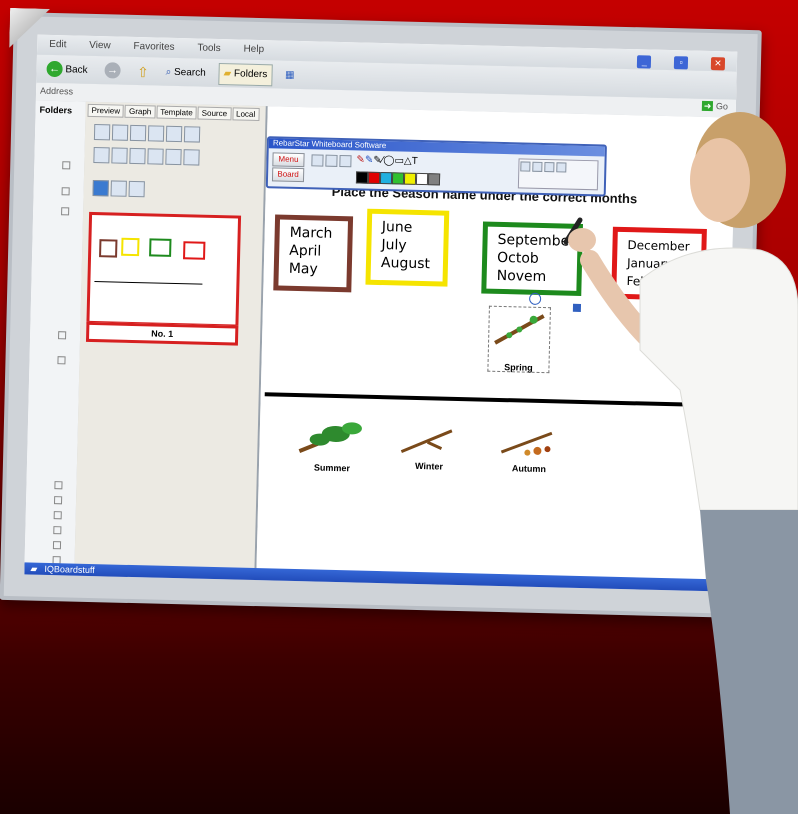  What do you see at coordinates (100, 46) in the screenshot?
I see `menu-item-view: View` at bounding box center [100, 46].